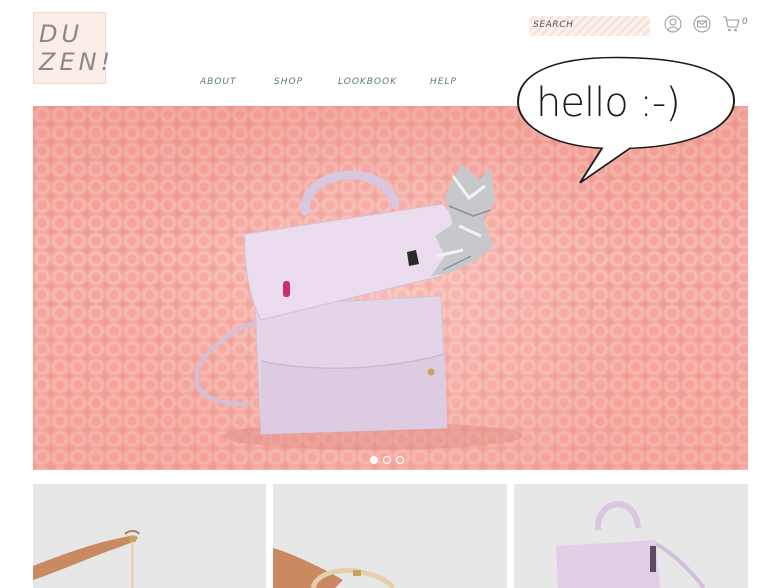 The image size is (780, 588). What do you see at coordinates (731, 24) in the screenshot?
I see `cart-icon` at bounding box center [731, 24].